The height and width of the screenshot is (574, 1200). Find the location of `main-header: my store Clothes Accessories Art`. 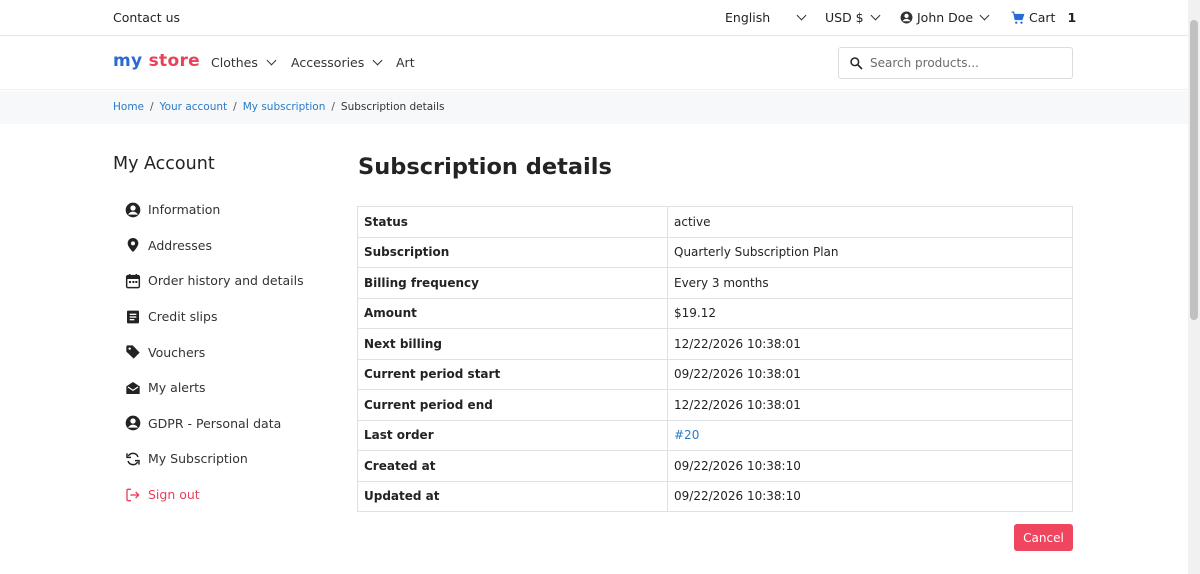

main-header: my store Clothes Accessories Art is located at coordinates (594, 63).